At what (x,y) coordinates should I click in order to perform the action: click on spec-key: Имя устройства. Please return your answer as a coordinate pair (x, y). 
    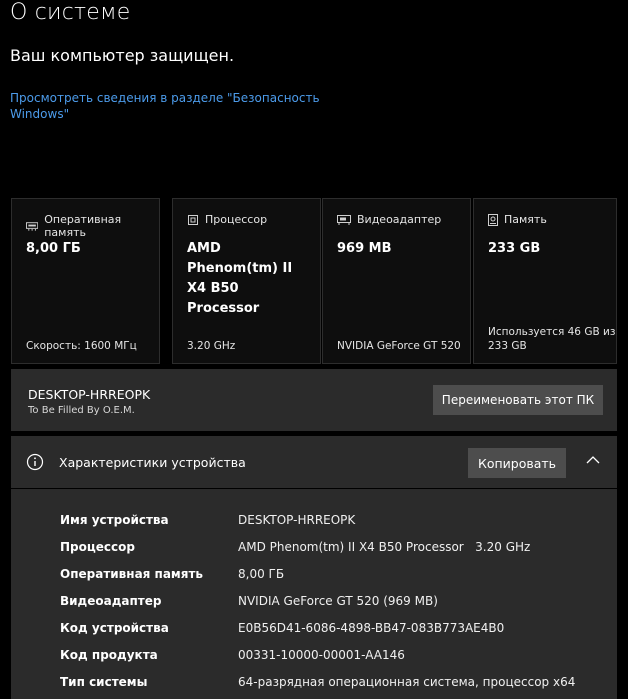
    Looking at the image, I should click on (114, 520).